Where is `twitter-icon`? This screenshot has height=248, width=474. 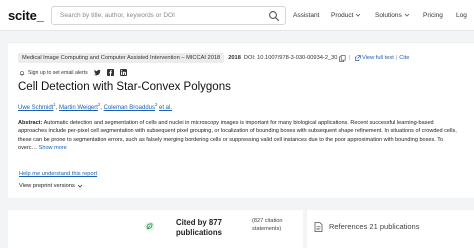
twitter-icon is located at coordinates (97, 72).